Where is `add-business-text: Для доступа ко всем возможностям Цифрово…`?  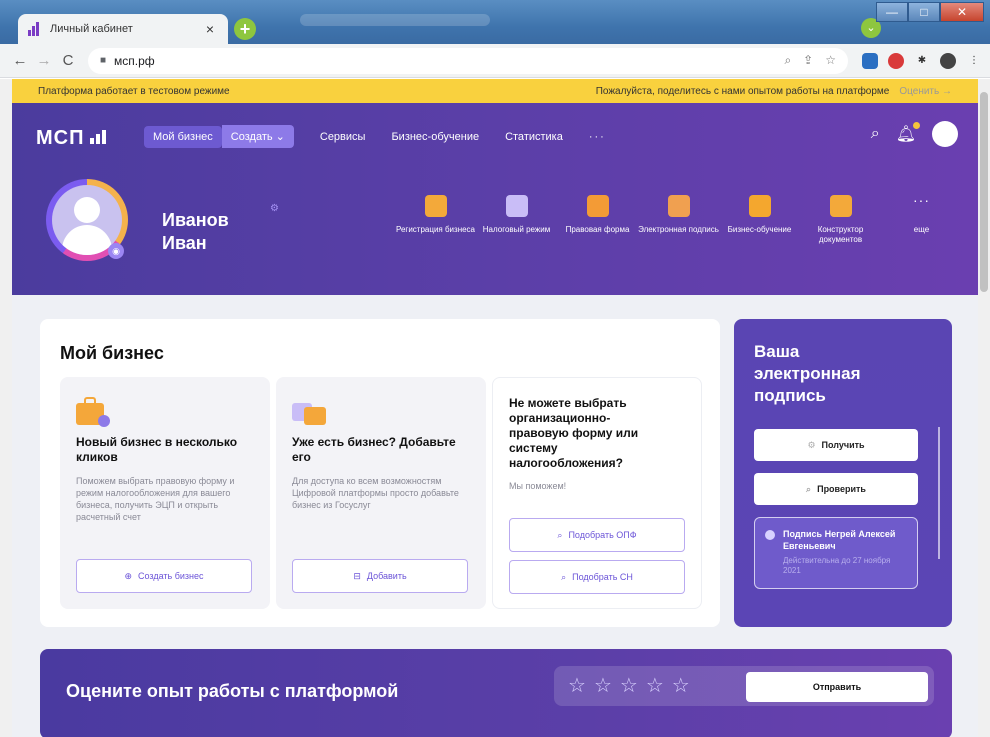
add-business-text: Для доступа ко всем возможностям Цифрово… is located at coordinates (375, 493).